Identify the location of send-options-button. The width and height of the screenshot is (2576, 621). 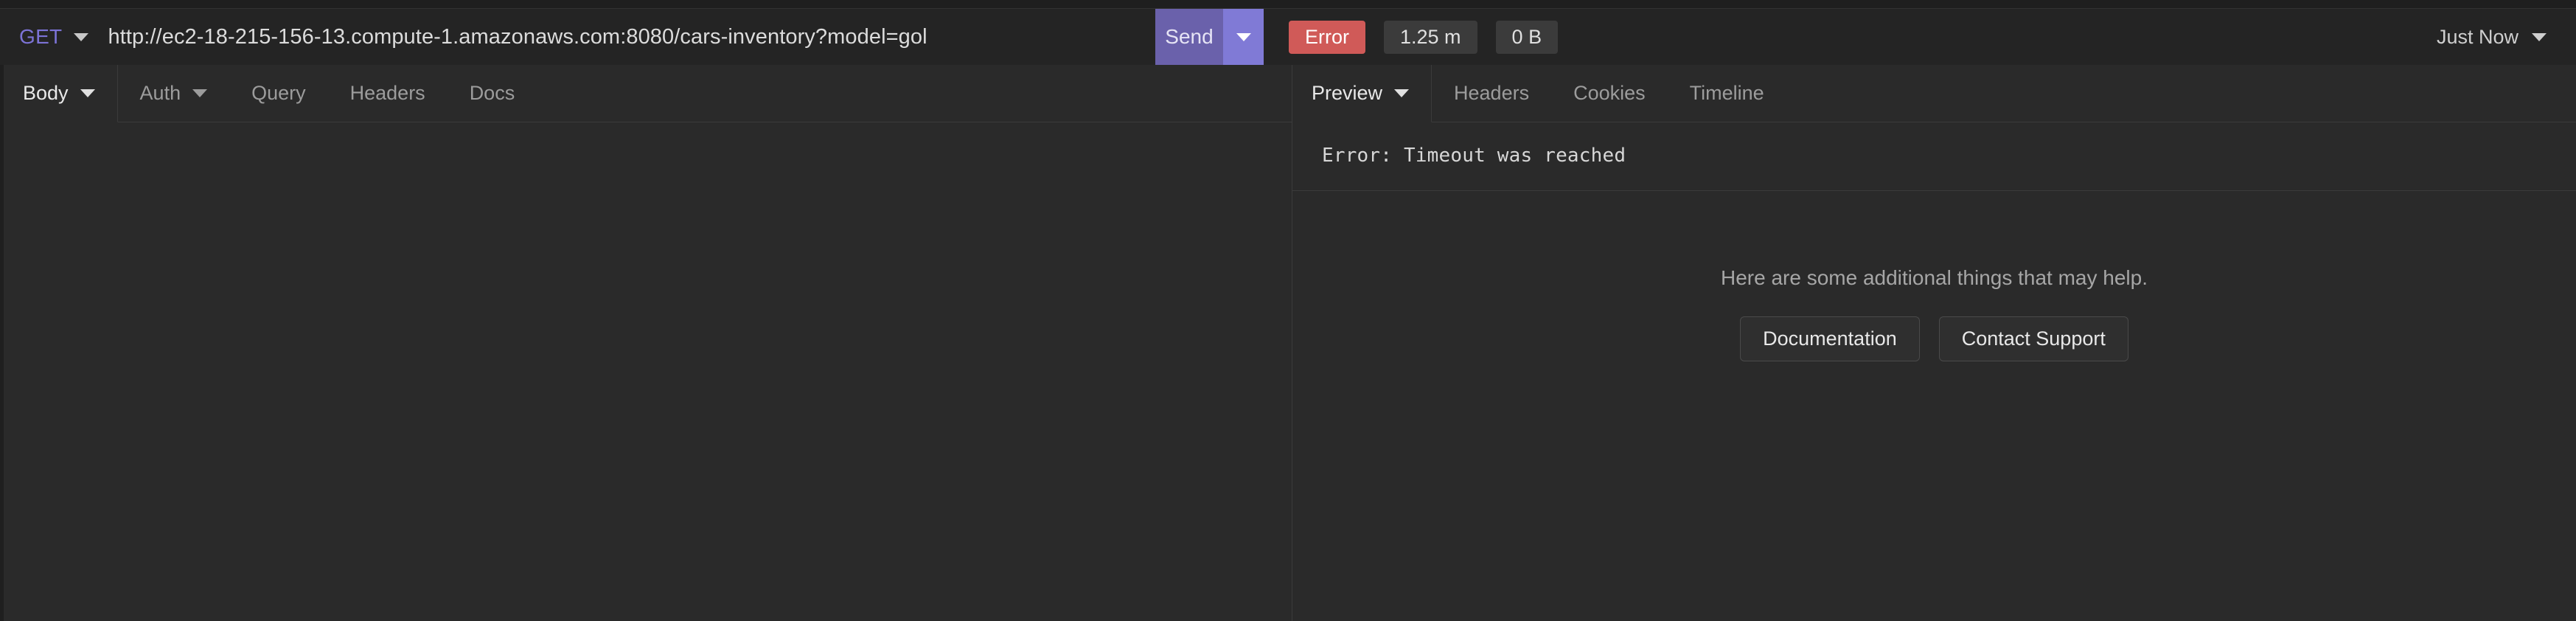
(1244, 37).